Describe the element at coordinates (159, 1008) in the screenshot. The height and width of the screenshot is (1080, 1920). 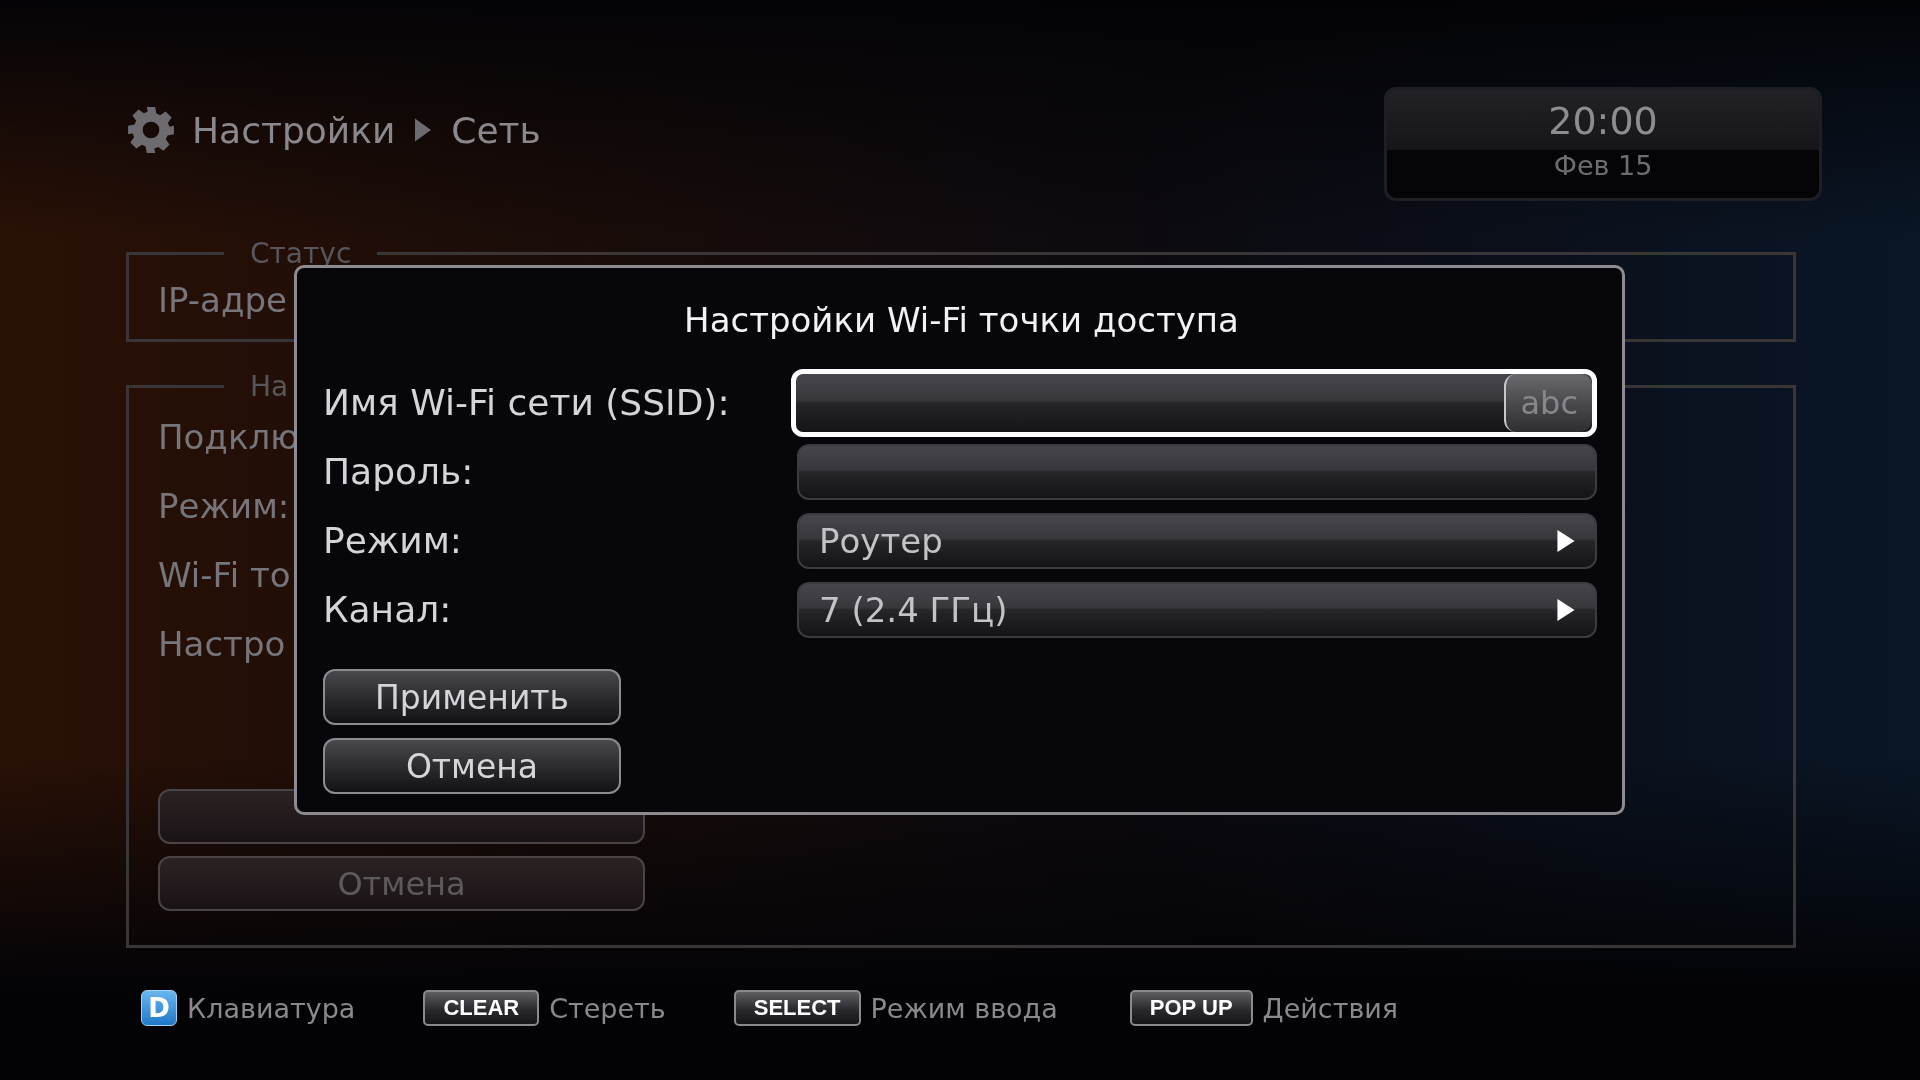
I see `remote-key: D` at that location.